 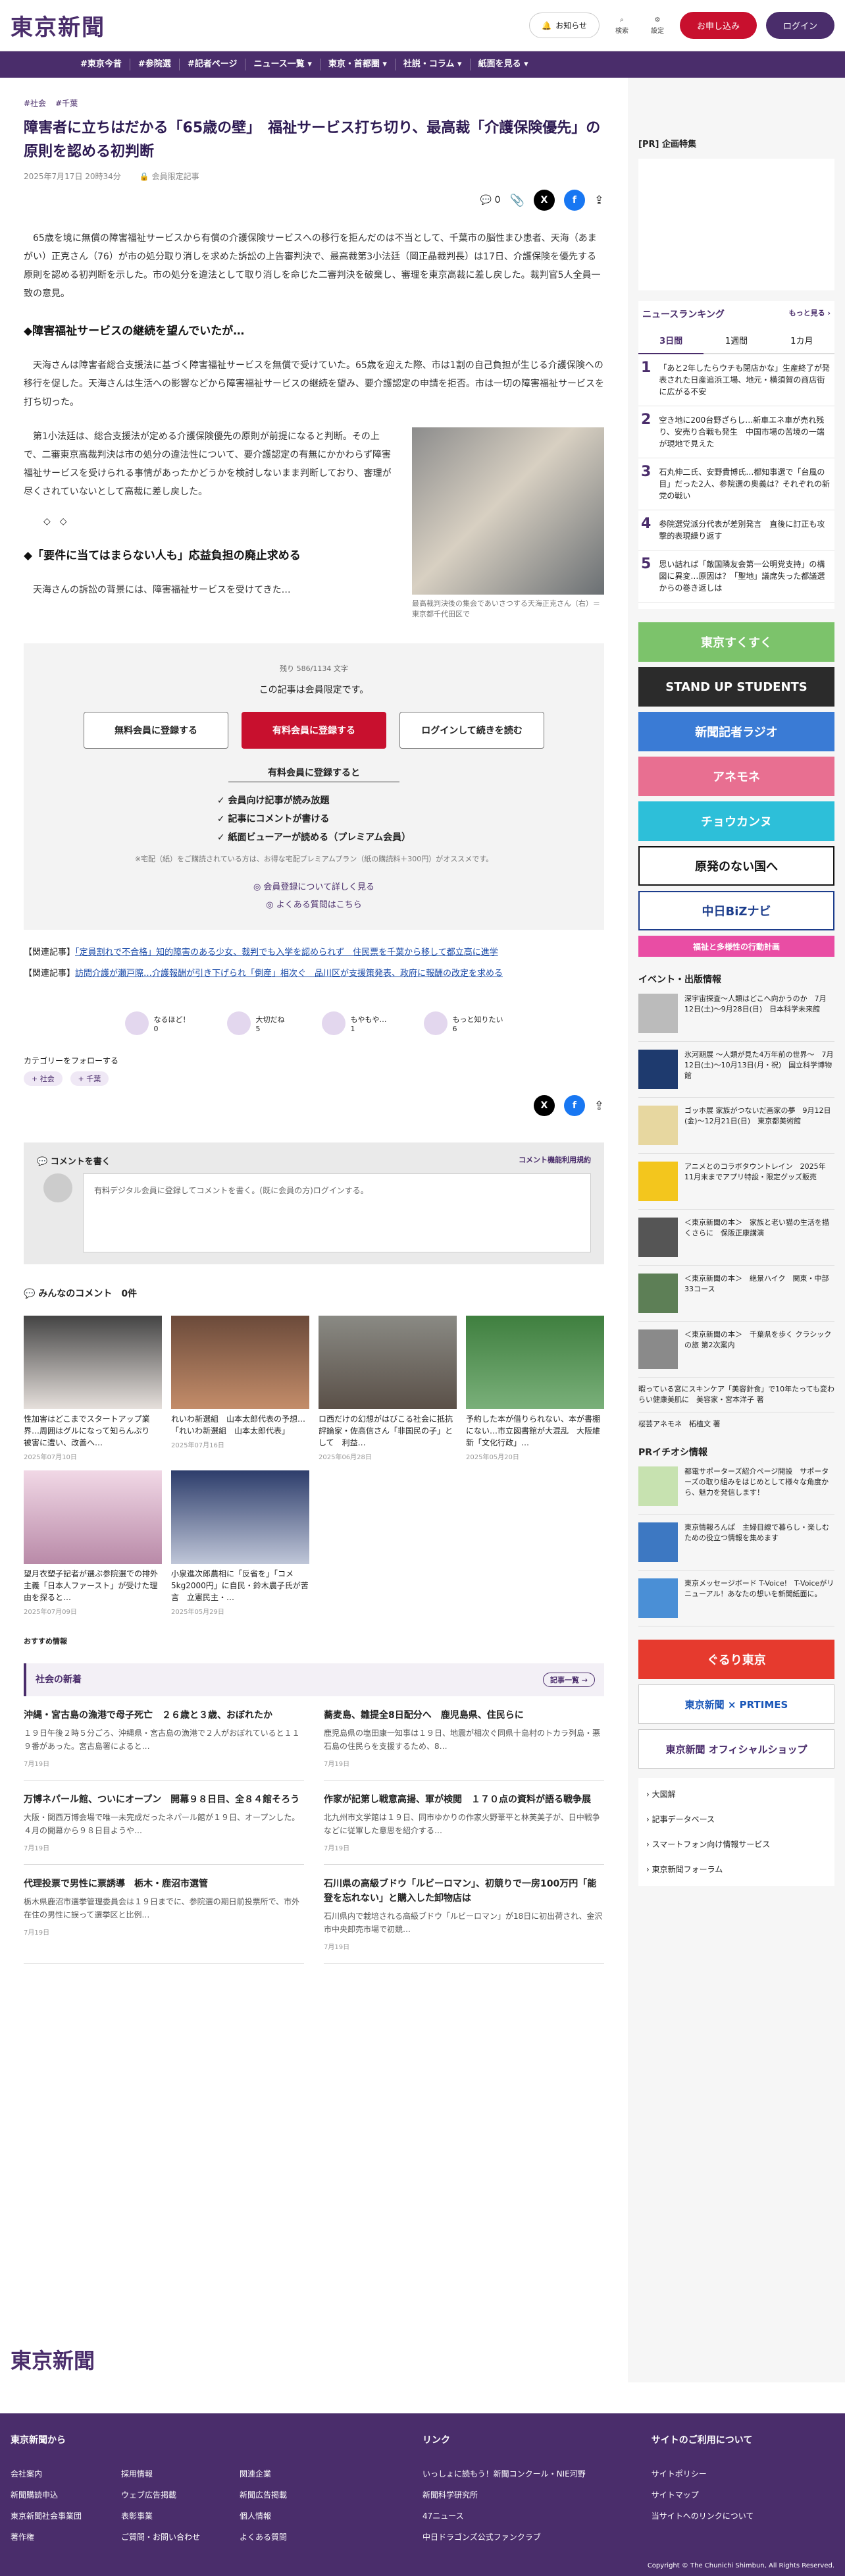 What do you see at coordinates (161, 2516) in the screenshot?
I see `footer-link: 表彰事業` at bounding box center [161, 2516].